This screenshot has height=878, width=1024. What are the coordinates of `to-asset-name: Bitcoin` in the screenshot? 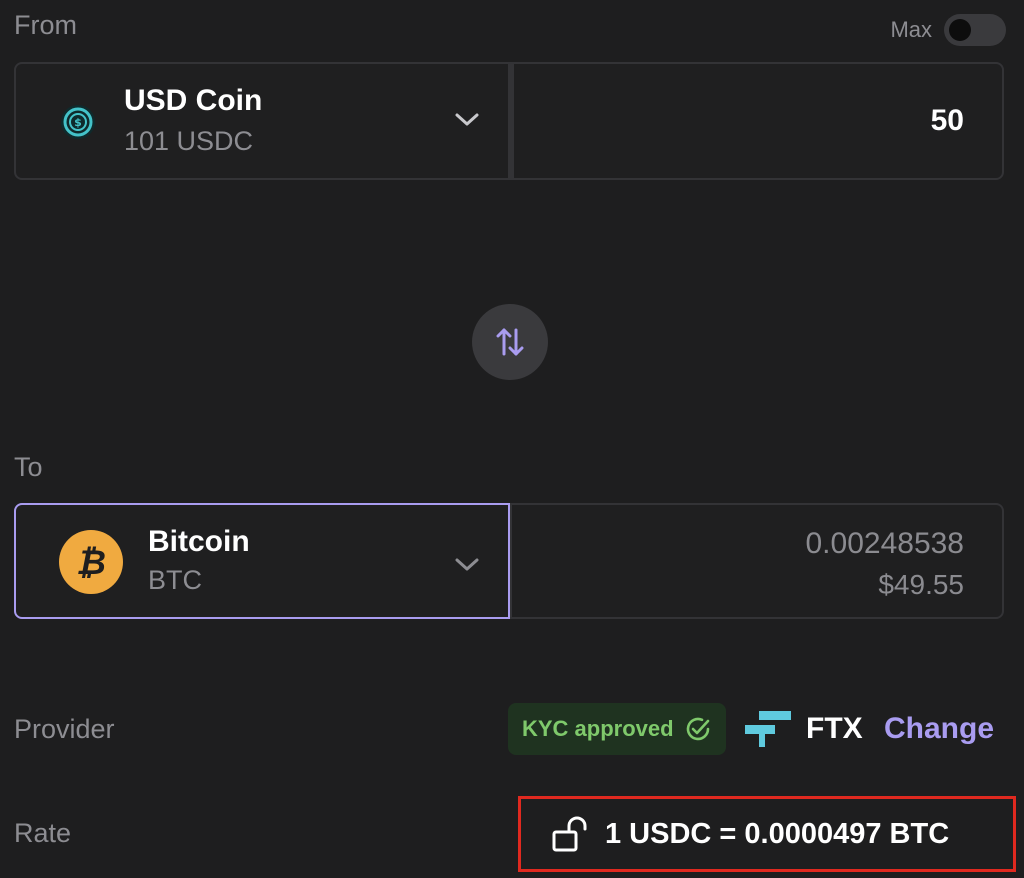 It's located at (199, 541).